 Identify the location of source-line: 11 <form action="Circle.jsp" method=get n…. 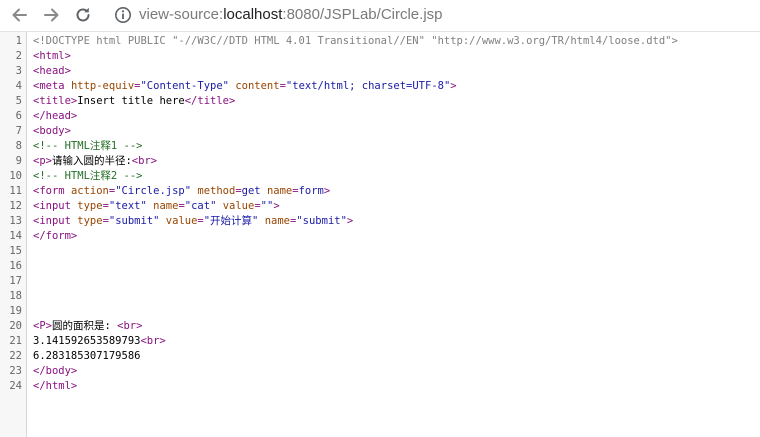
(380, 191).